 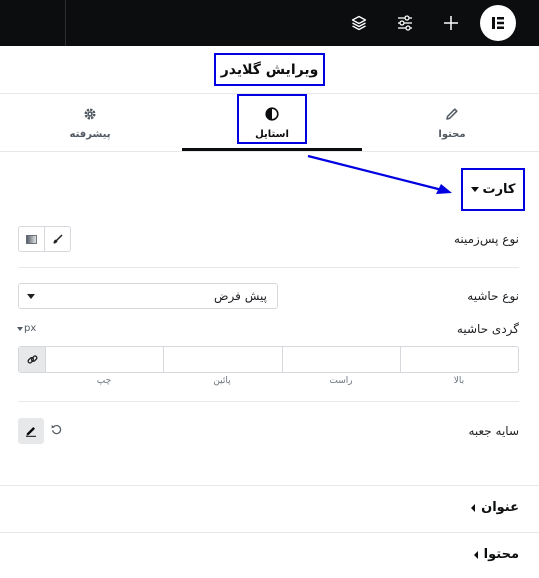 I want to click on background-type-control, so click(x=44, y=239).